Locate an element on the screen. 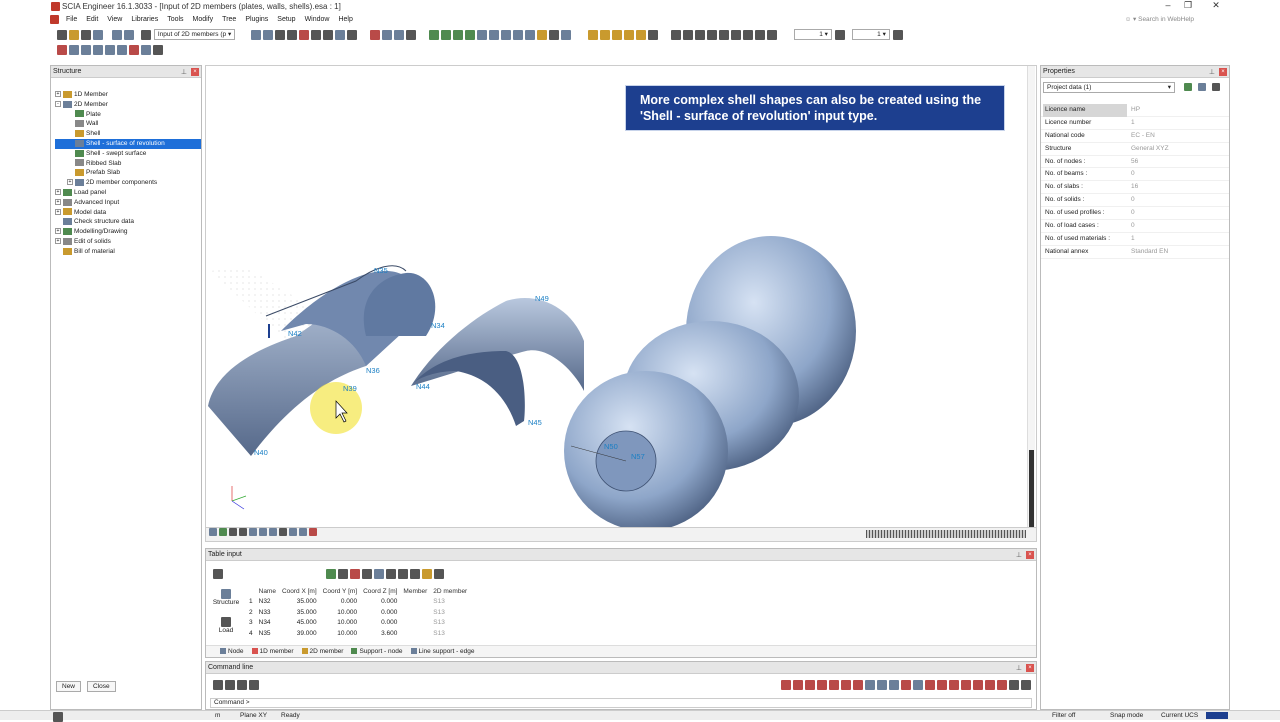 Image resolution: width=1280 pixels, height=722 pixels. close-button: Close is located at coordinates (101, 686).